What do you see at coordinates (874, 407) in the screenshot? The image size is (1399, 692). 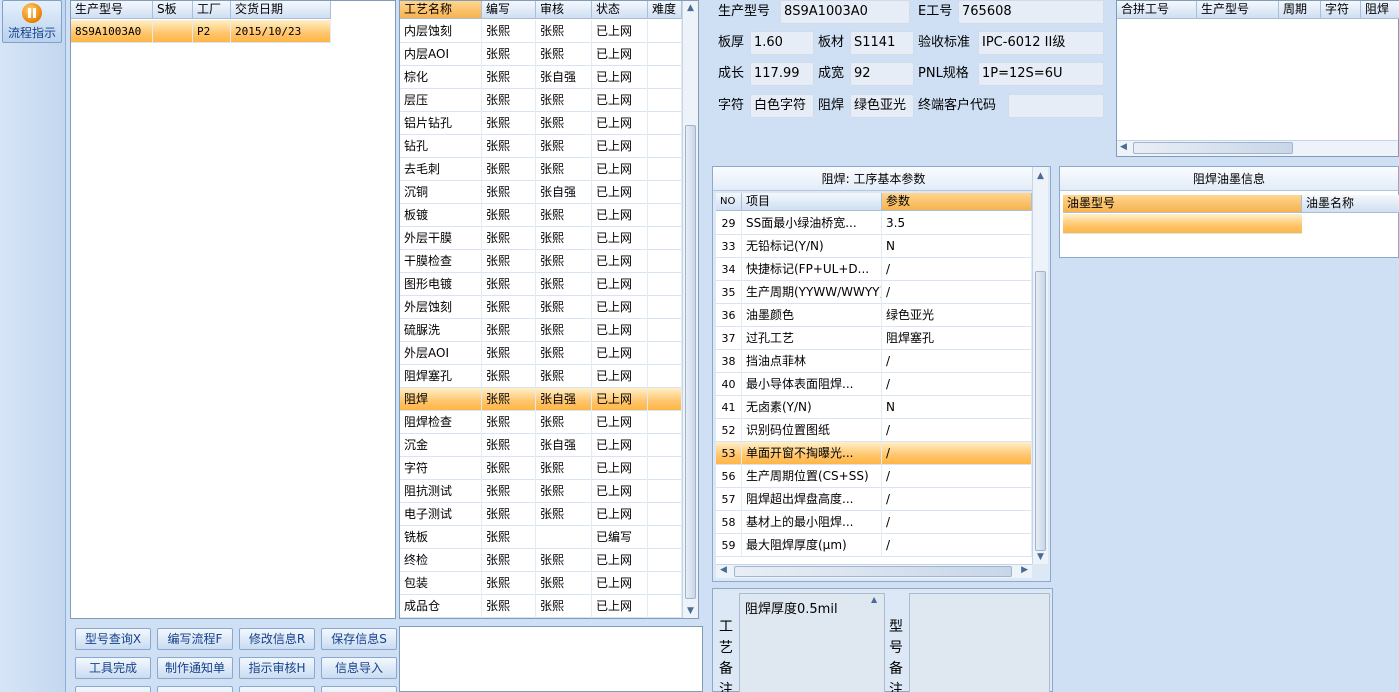 I see `table-row: 41 无卤素(Y/N) N` at bounding box center [874, 407].